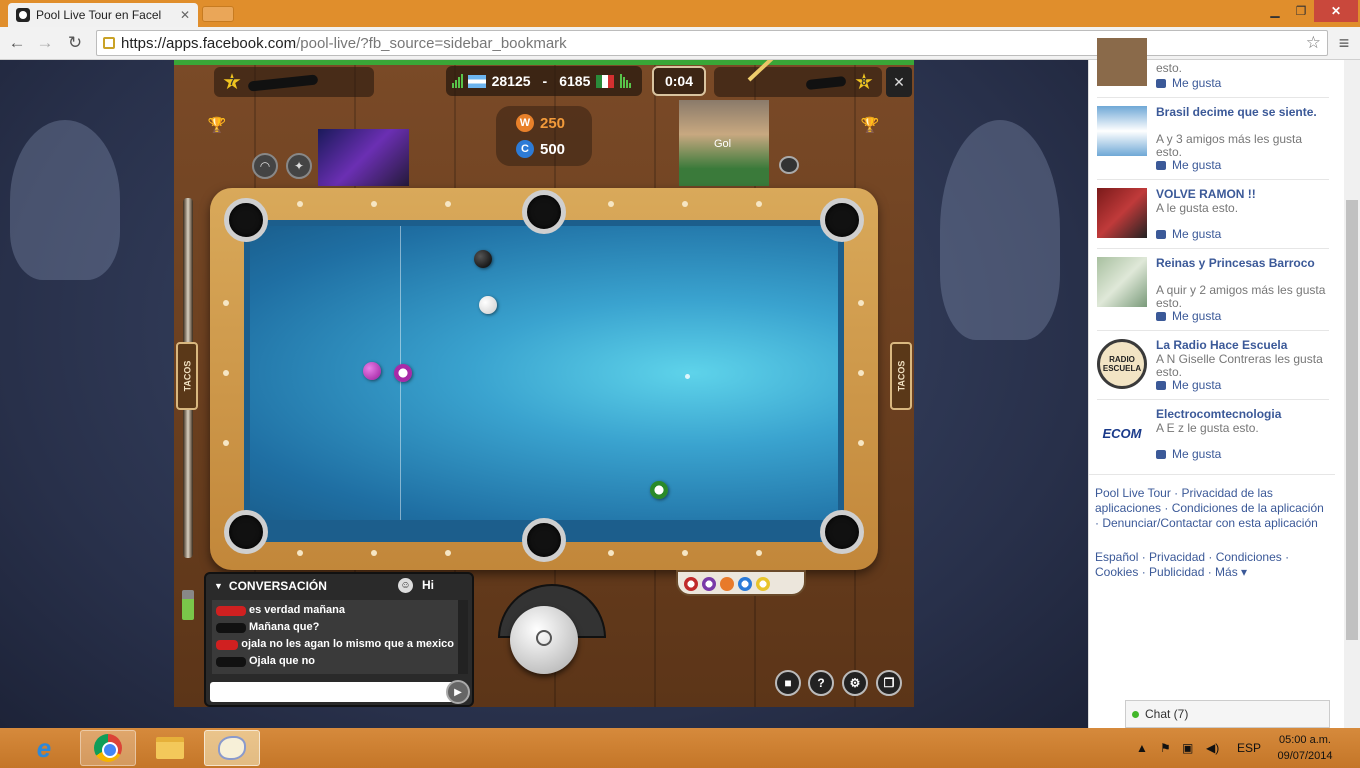 Image resolution: width=1360 pixels, height=768 pixels. I want to click on top-progress-bar, so click(544, 62).